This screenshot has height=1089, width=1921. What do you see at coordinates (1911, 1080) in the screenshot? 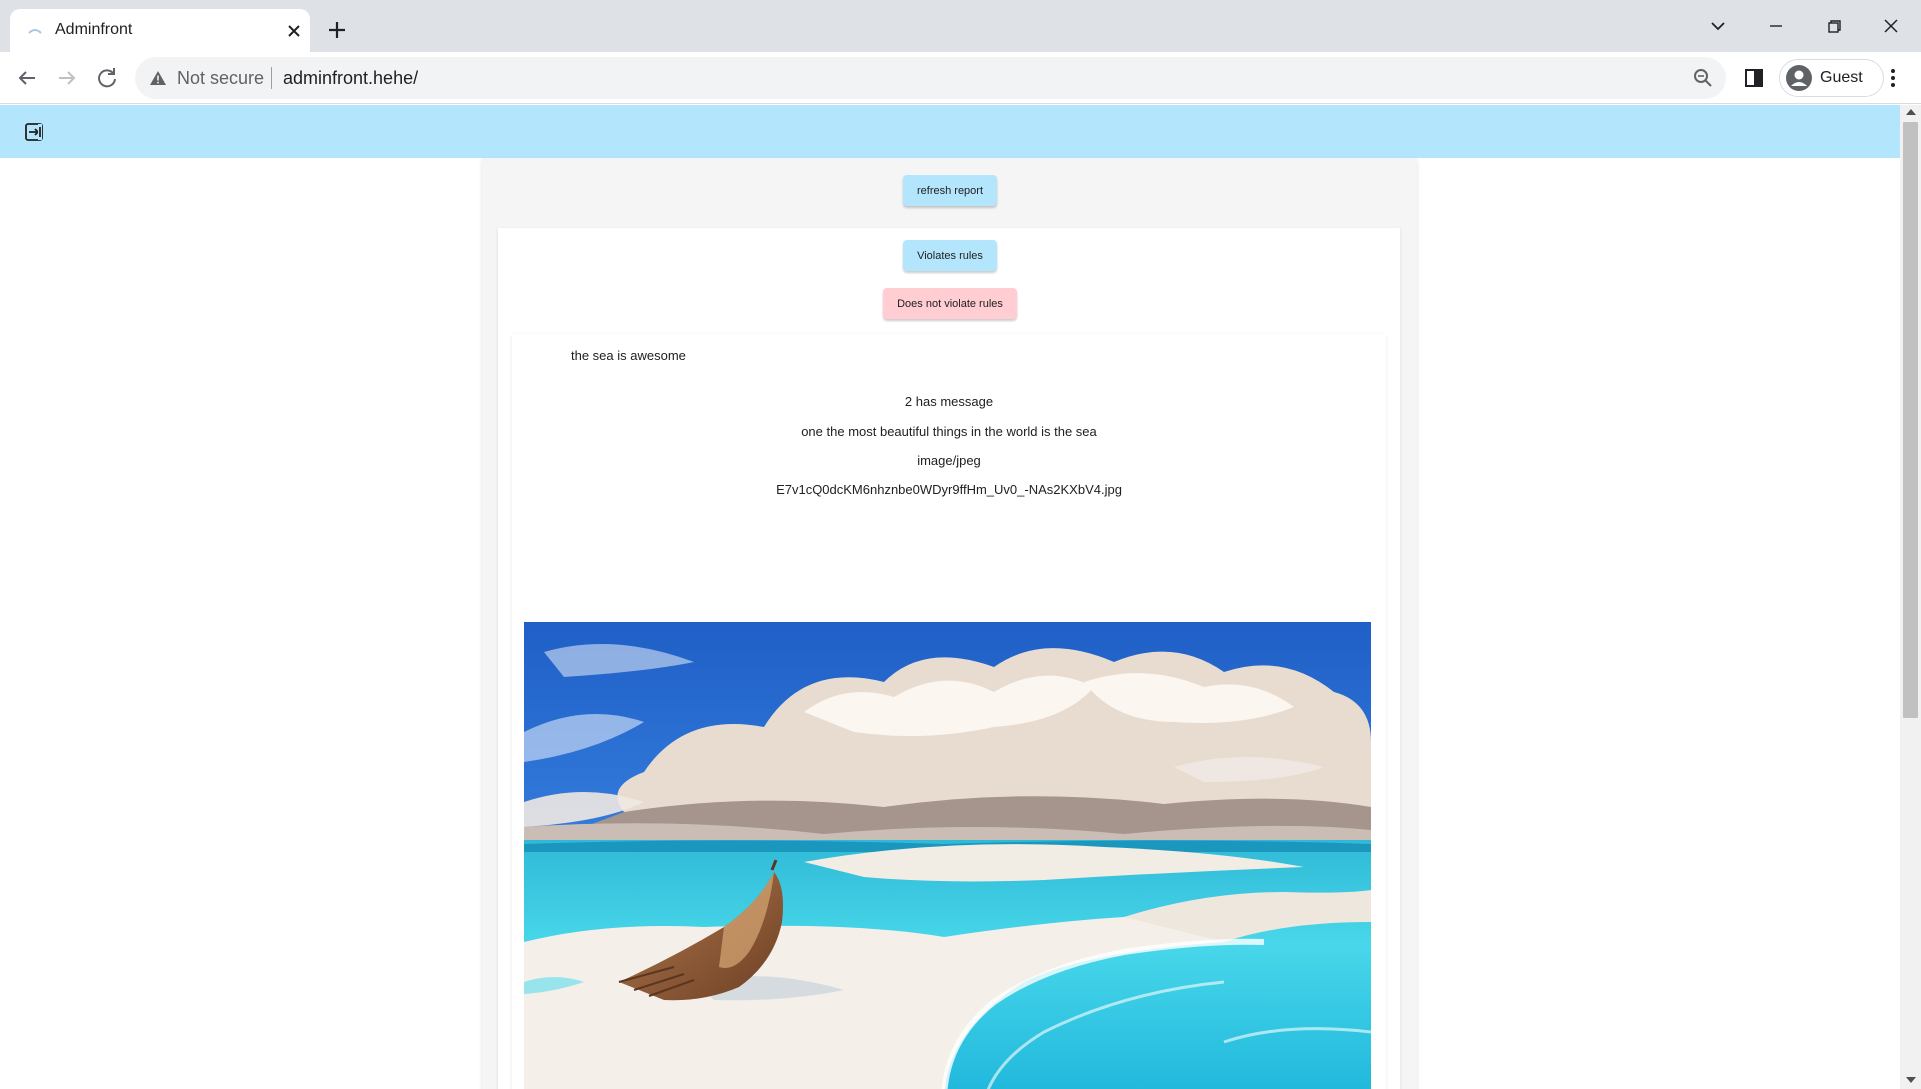
I see `scroll-down-arrow-icon` at bounding box center [1911, 1080].